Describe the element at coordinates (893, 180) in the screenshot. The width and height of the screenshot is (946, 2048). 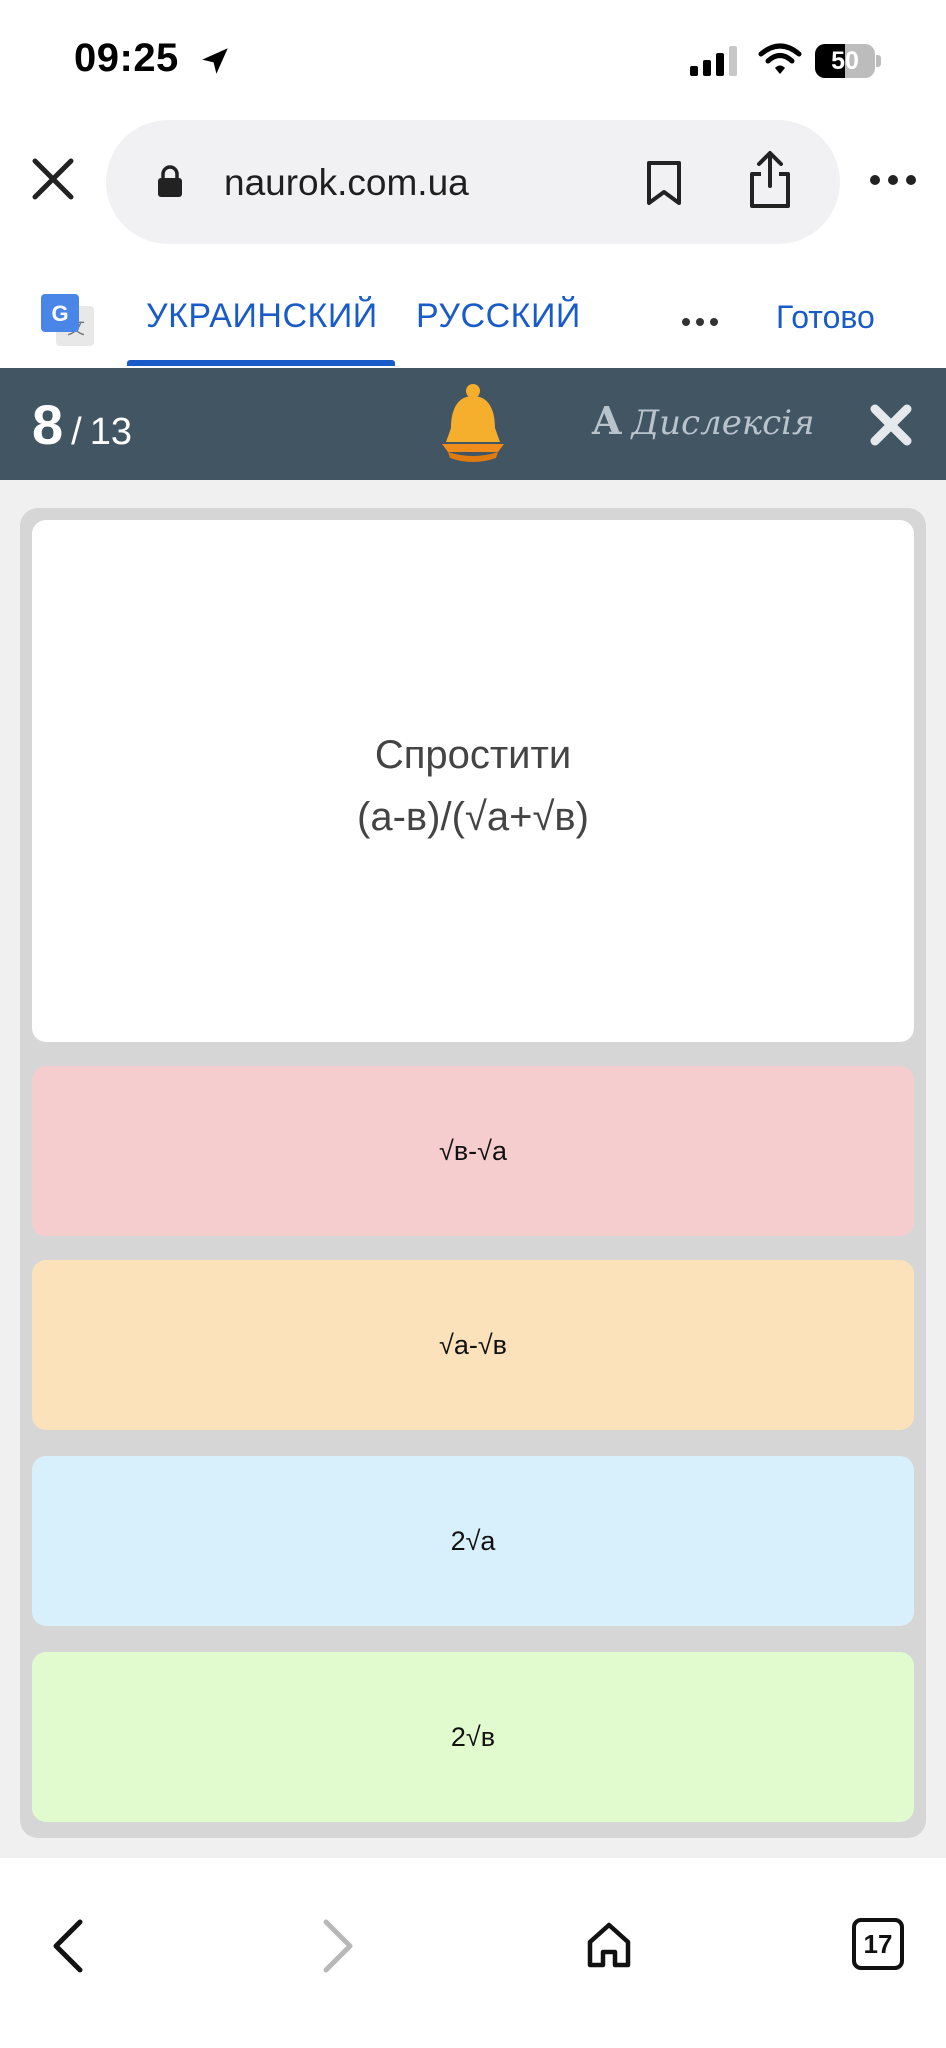
I see `more-icon` at that location.